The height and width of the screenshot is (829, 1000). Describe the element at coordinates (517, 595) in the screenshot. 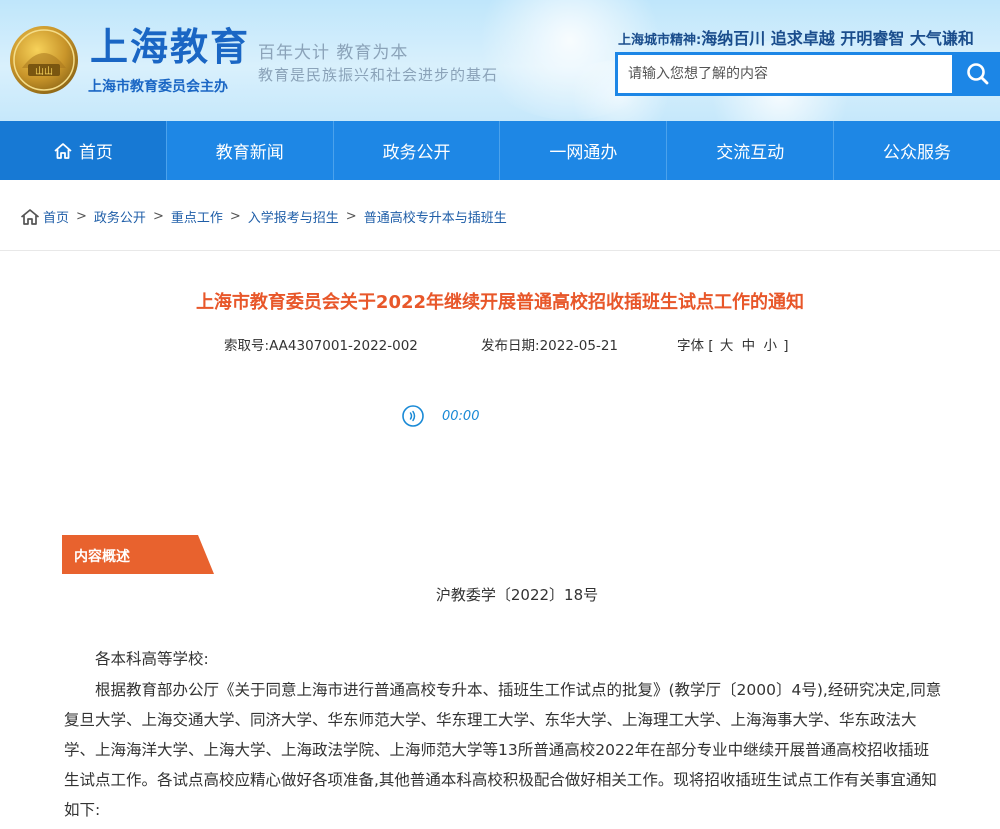

I see `document-number: 沪教委学〔2022〕18号` at that location.